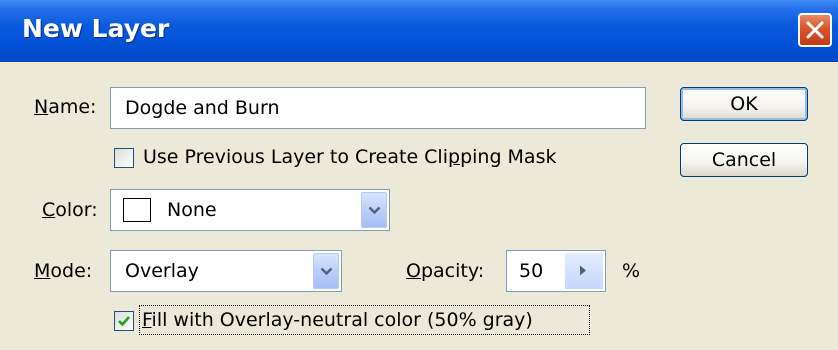  Describe the element at coordinates (192, 210) in the screenshot. I see `color-value: None` at that location.